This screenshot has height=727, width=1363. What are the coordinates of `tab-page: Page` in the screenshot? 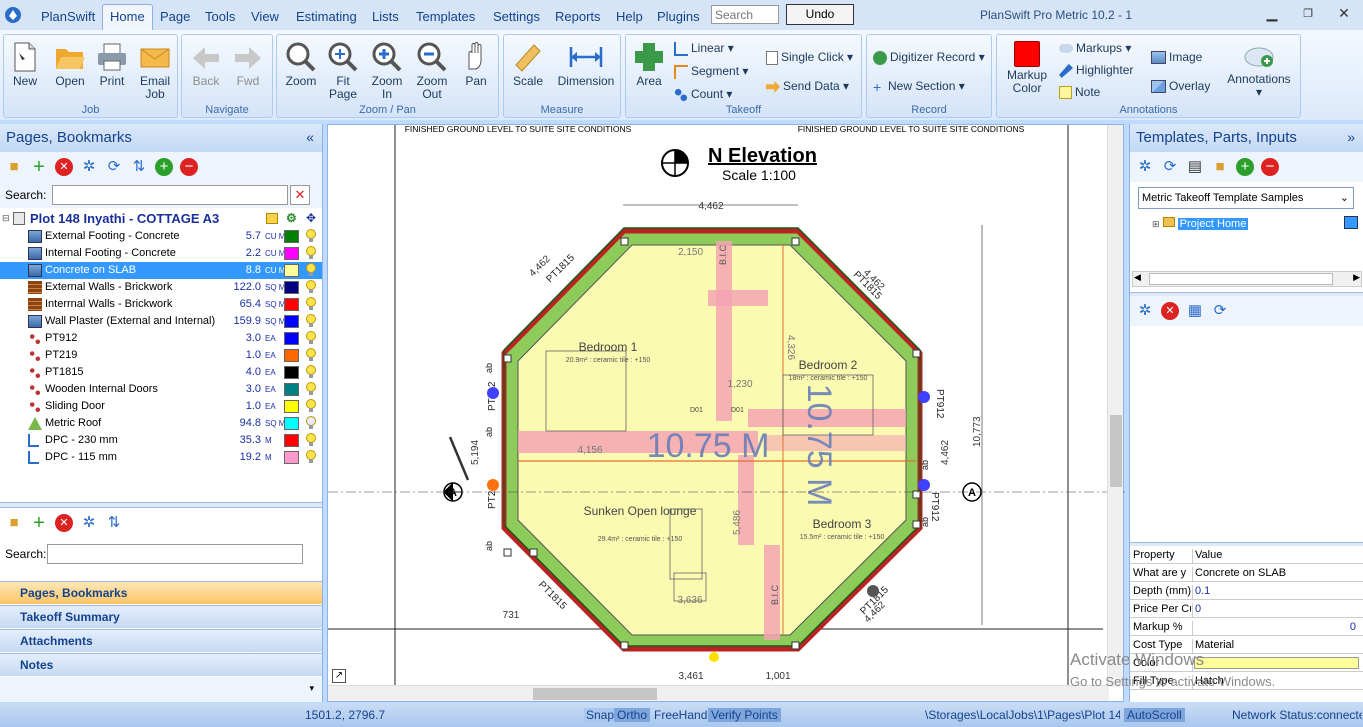 It's located at (175, 16).